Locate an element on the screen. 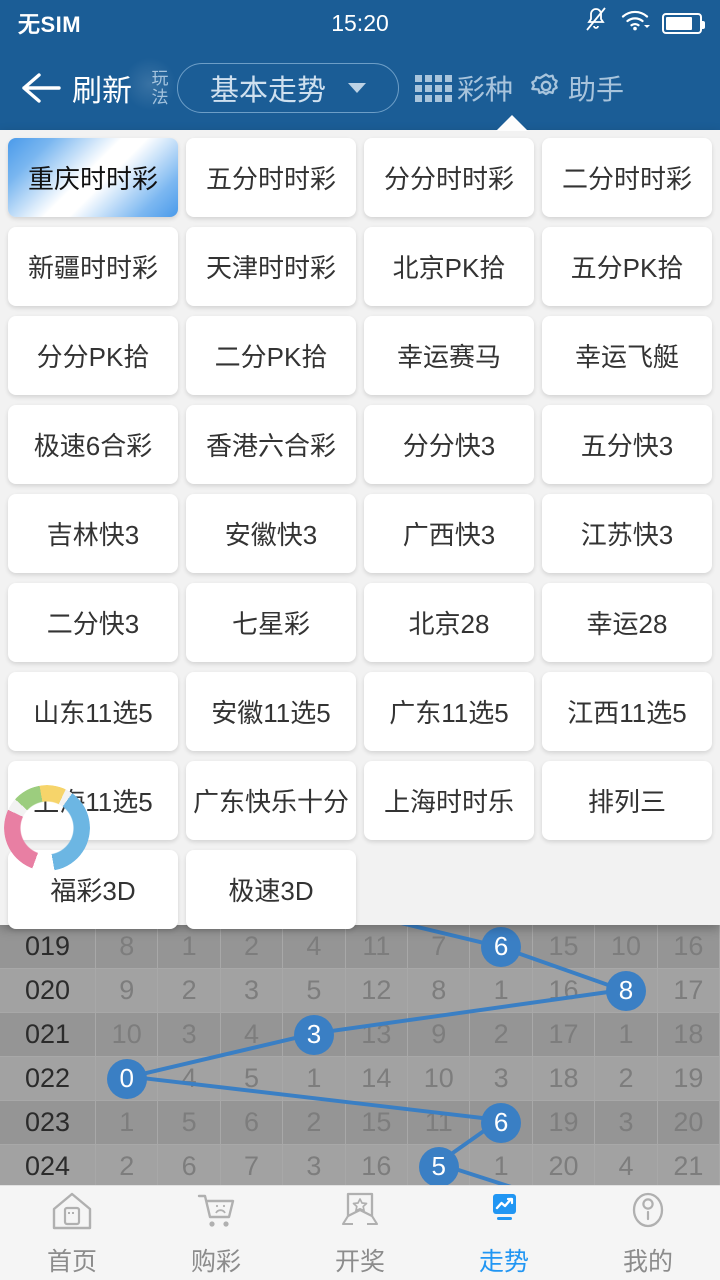  lottery-type-card: 安徽快3 is located at coordinates (271, 533).